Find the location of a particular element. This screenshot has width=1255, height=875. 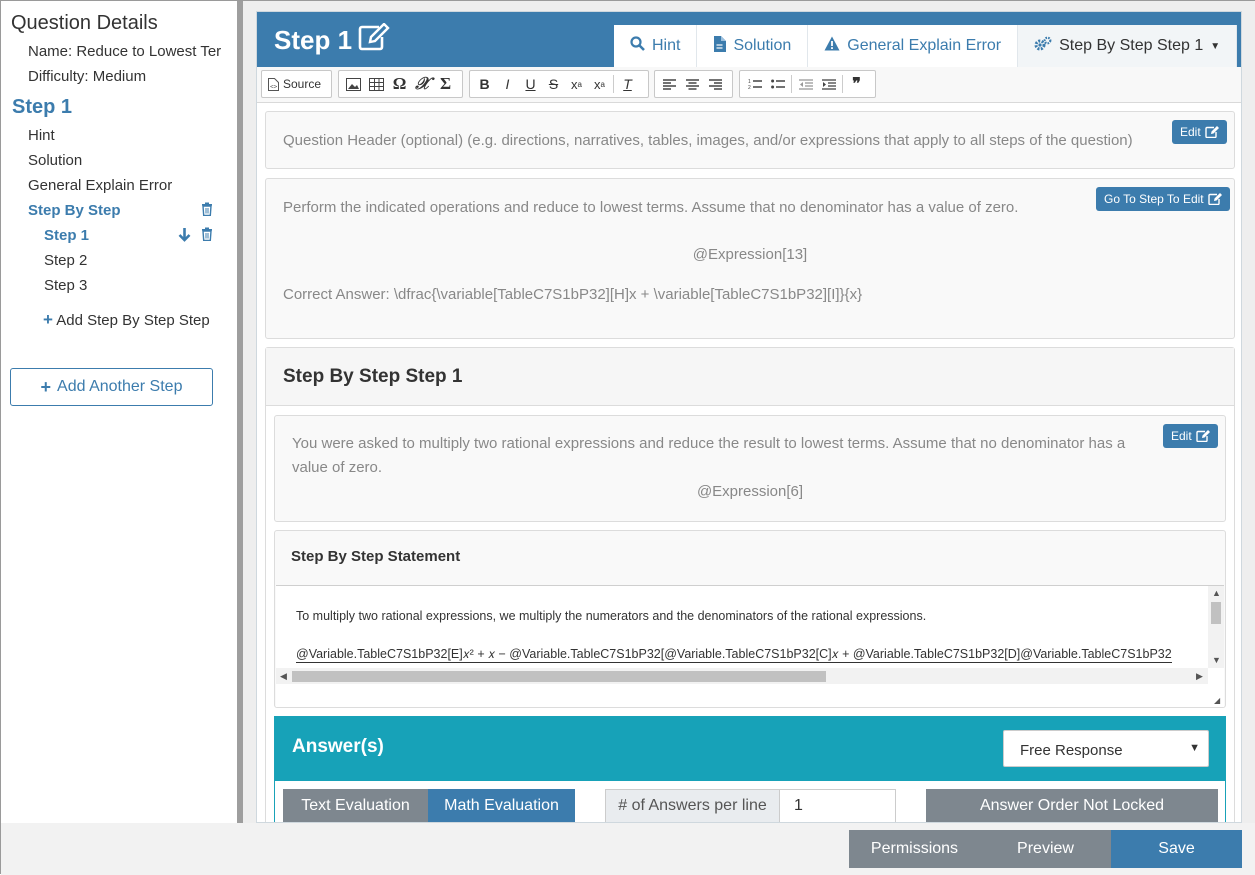

sidebar-item-step-3: Step 3 is located at coordinates (65, 285).